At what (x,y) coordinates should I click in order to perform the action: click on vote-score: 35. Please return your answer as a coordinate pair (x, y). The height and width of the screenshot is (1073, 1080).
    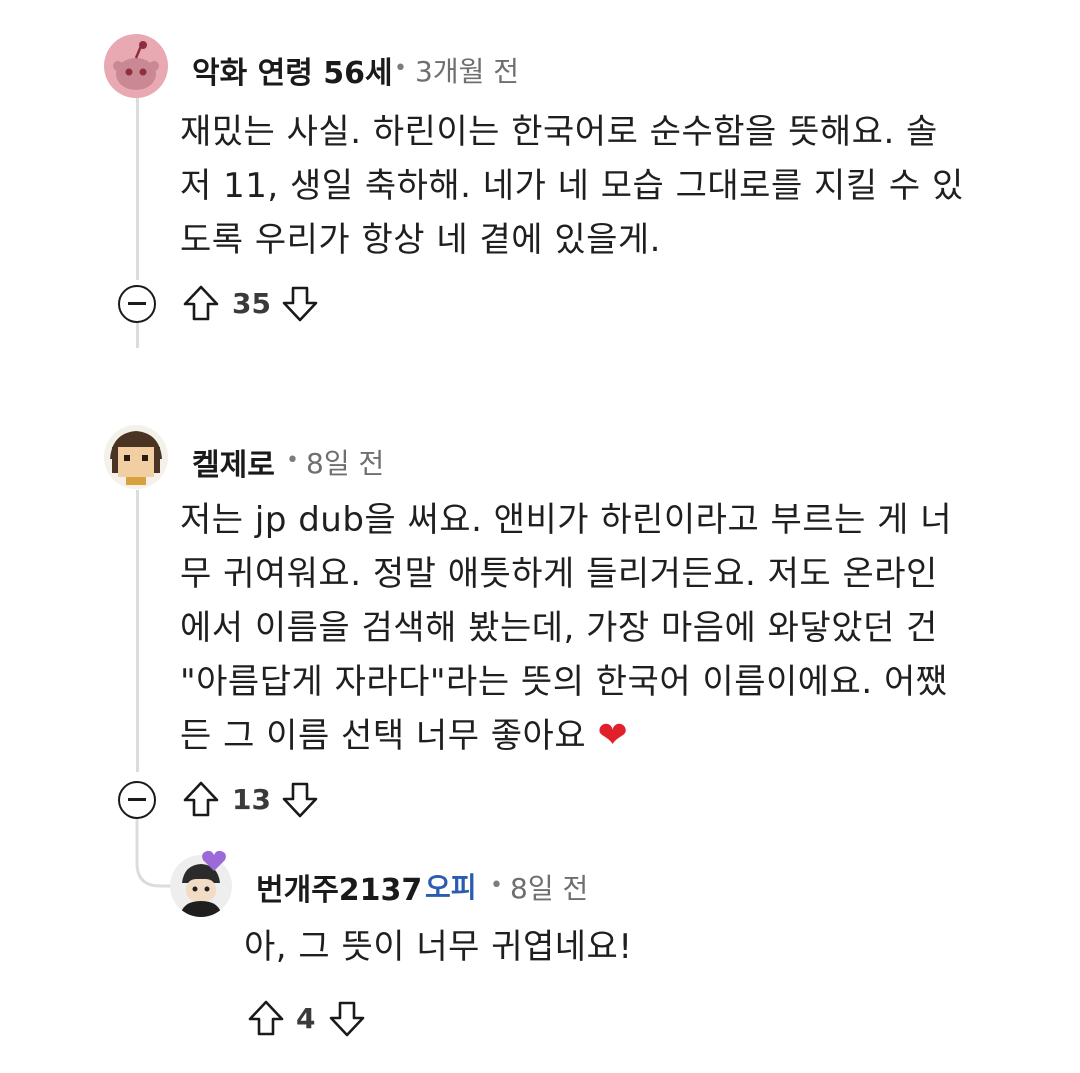
    Looking at the image, I should click on (251, 303).